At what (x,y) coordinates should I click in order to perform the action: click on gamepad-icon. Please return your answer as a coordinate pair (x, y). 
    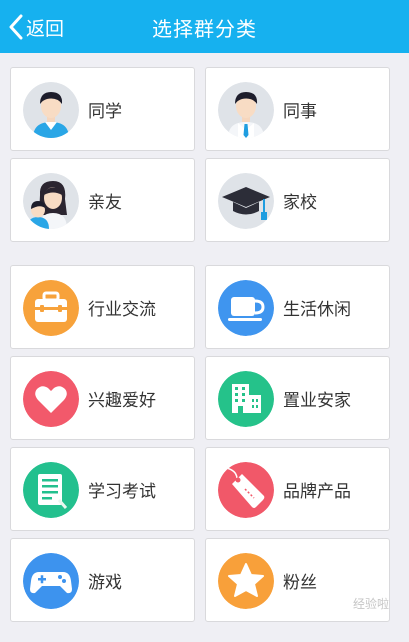
    Looking at the image, I should click on (51, 581).